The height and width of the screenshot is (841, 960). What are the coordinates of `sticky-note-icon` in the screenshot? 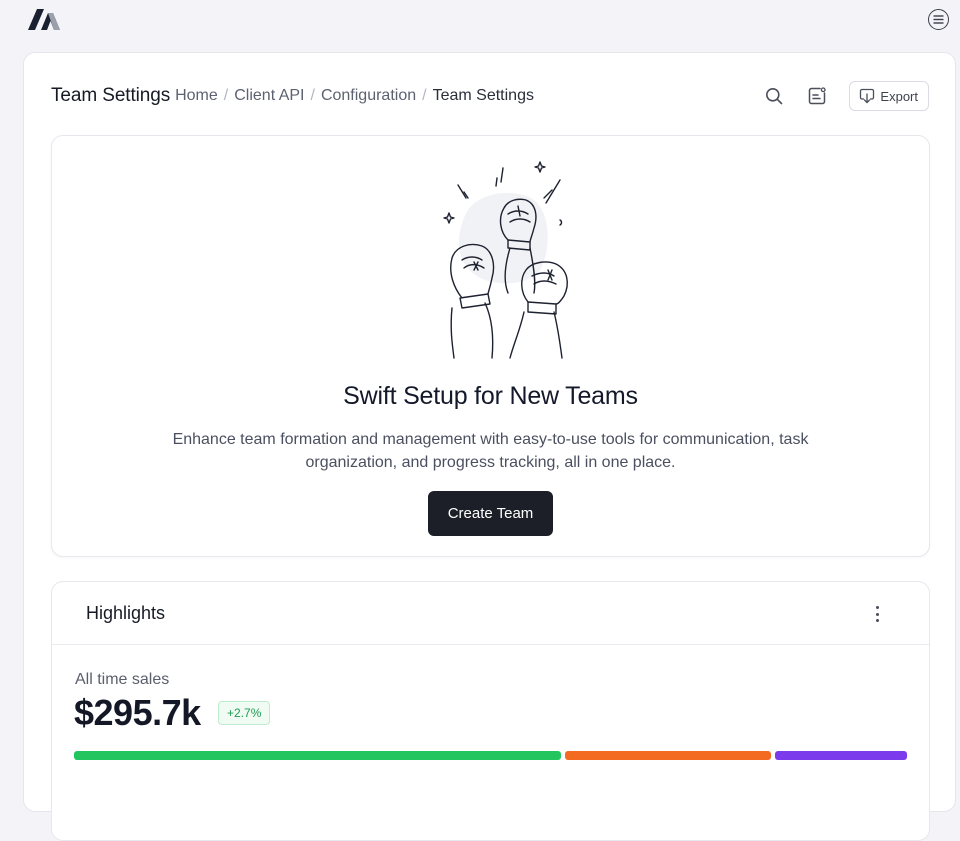 It's located at (818, 96).